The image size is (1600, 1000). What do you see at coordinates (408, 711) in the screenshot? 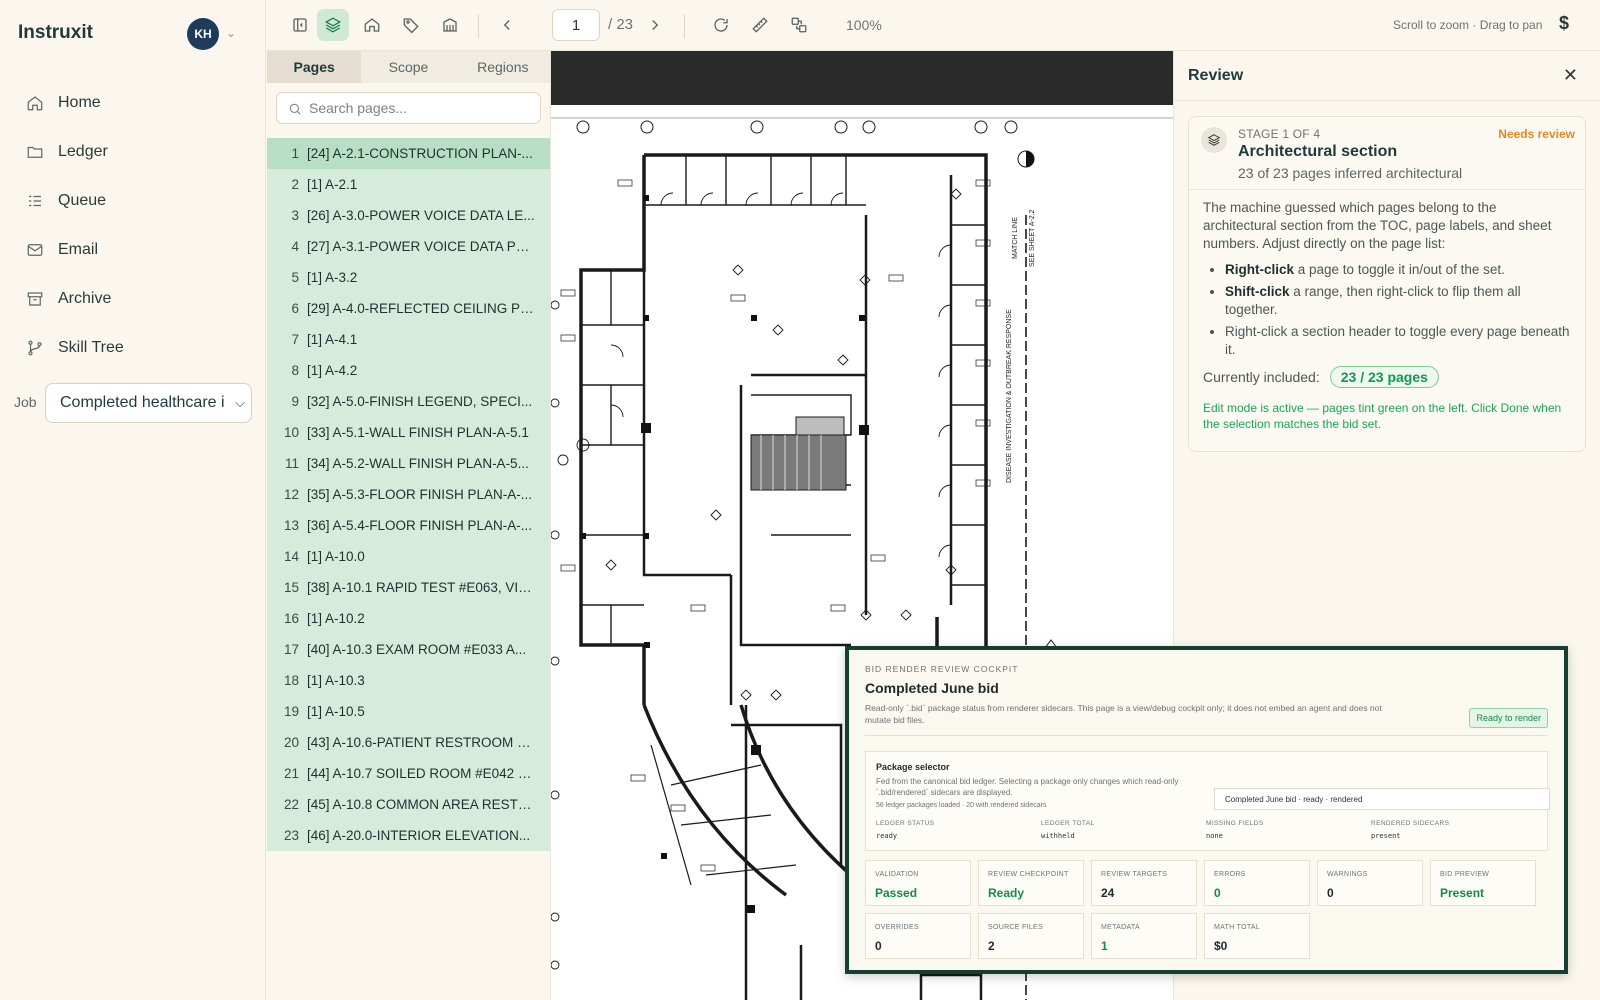
I see `page-list-item: 19 [1] A-10.5` at bounding box center [408, 711].